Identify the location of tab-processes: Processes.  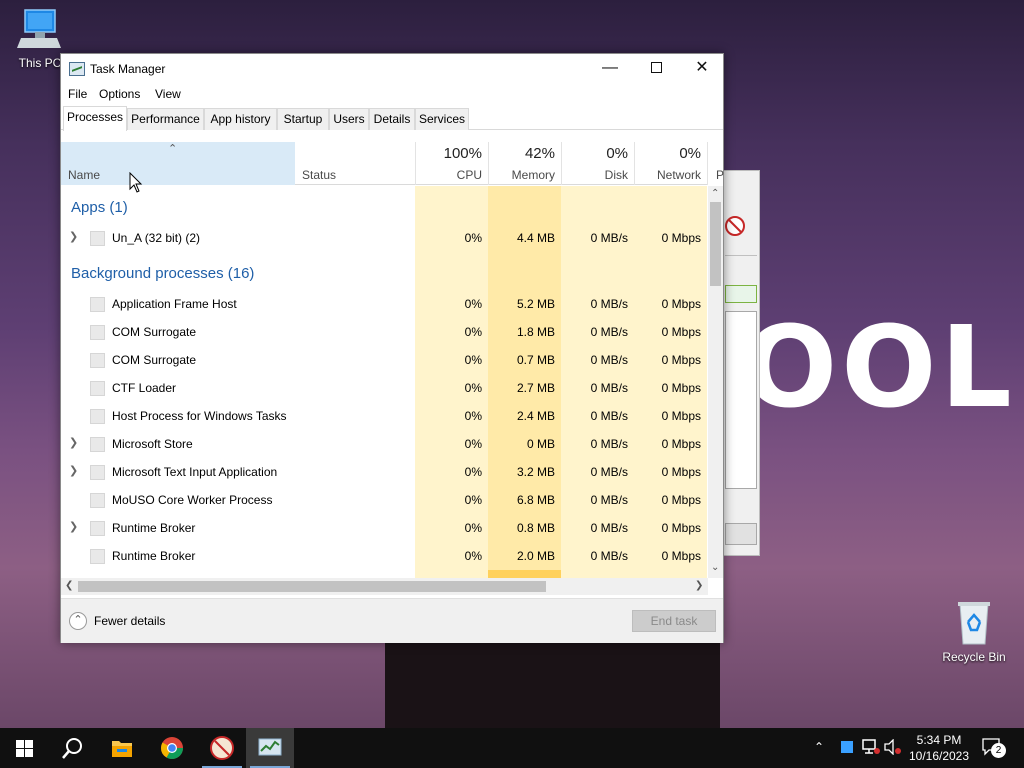
(95, 118).